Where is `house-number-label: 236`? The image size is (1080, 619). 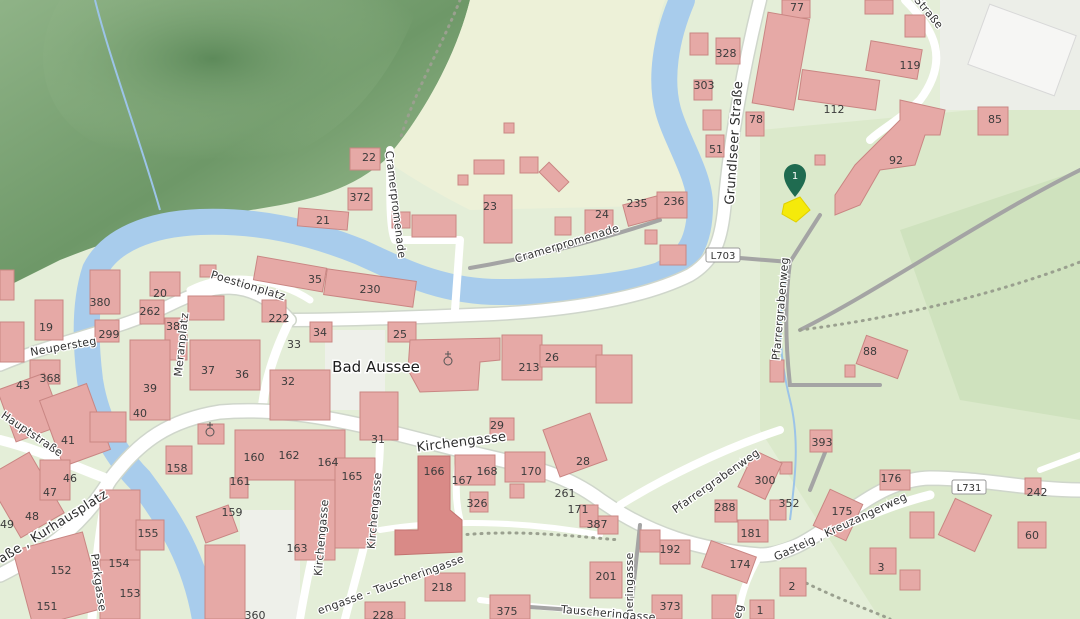 house-number-label: 236 is located at coordinates (674, 201).